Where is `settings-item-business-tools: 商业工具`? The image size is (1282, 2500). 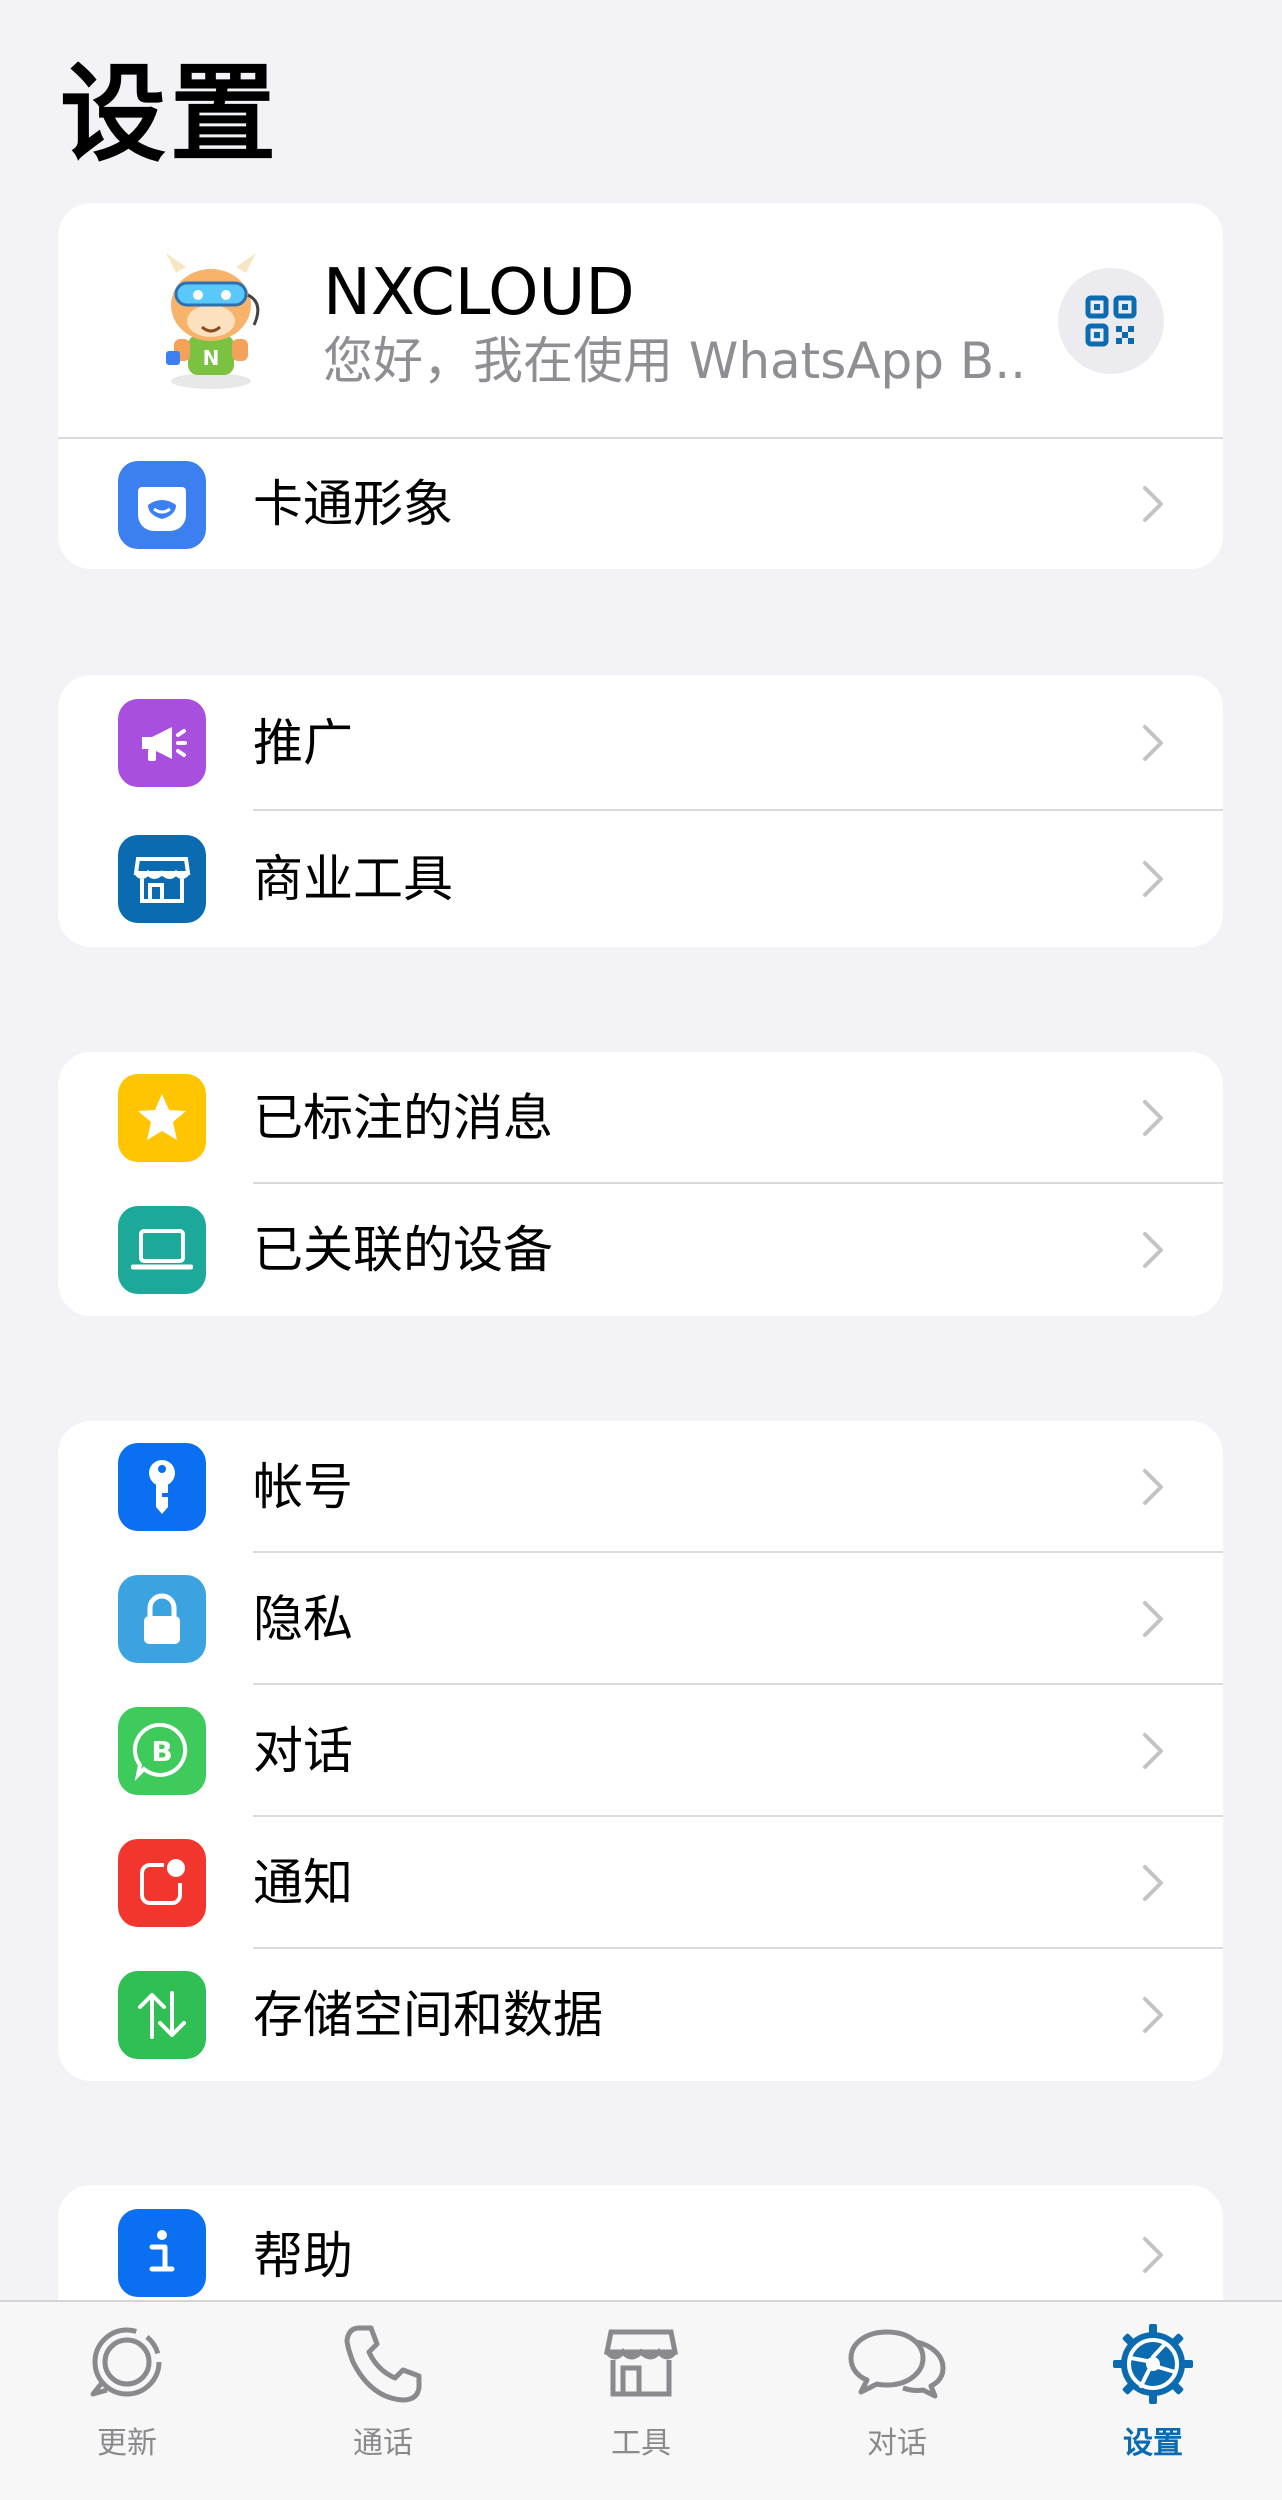 settings-item-business-tools: 商业工具 is located at coordinates (640, 879).